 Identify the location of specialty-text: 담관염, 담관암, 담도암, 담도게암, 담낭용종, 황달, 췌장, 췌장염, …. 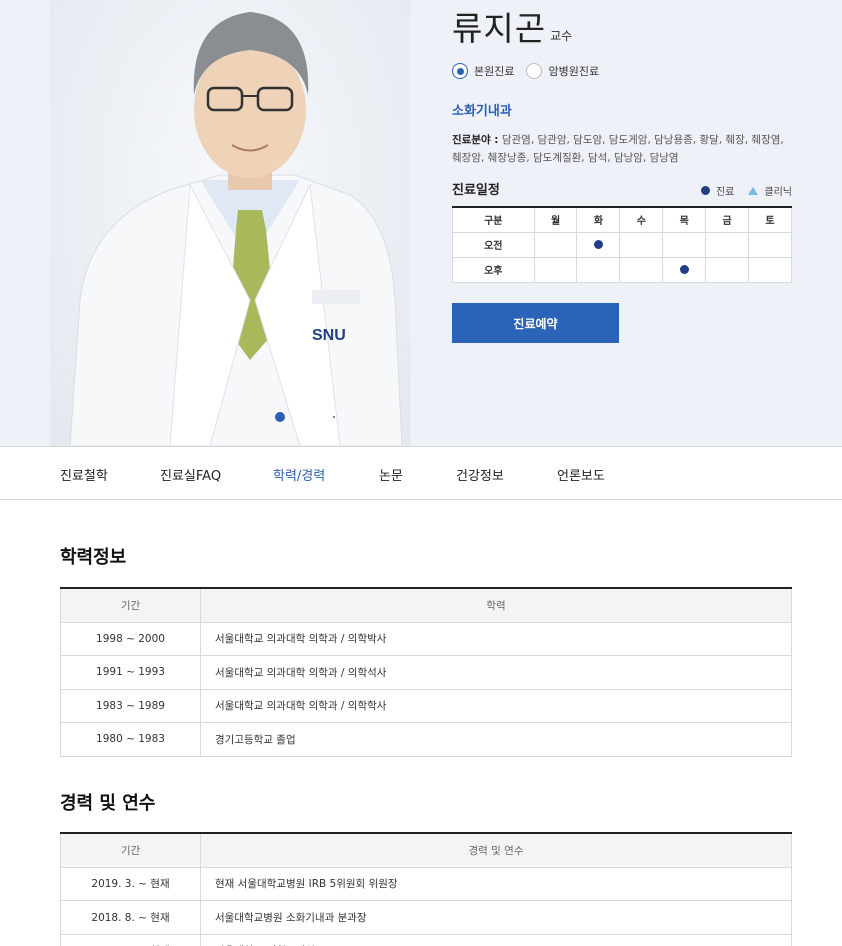
(618, 149).